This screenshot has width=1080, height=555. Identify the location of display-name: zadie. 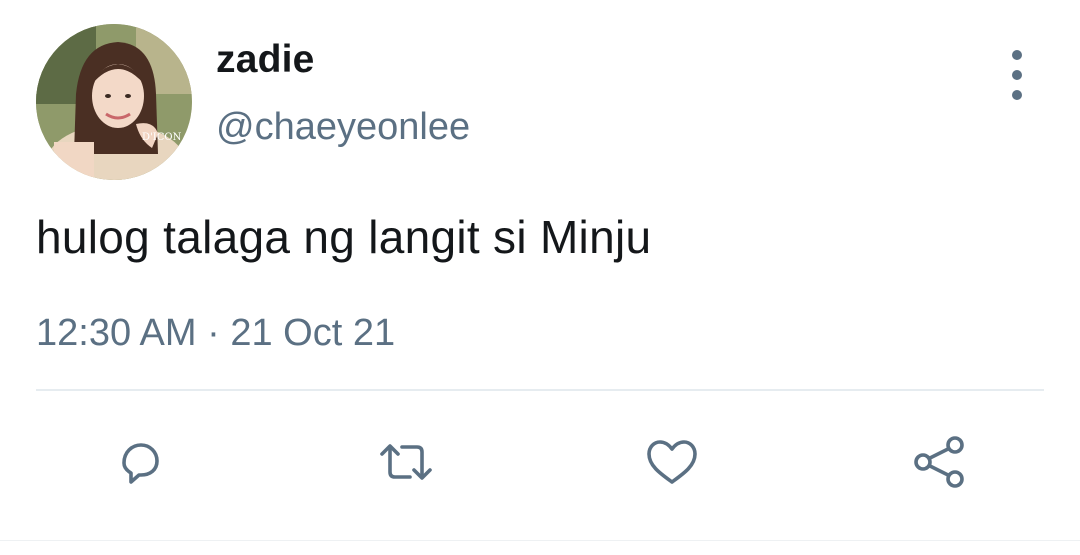
(265, 60).